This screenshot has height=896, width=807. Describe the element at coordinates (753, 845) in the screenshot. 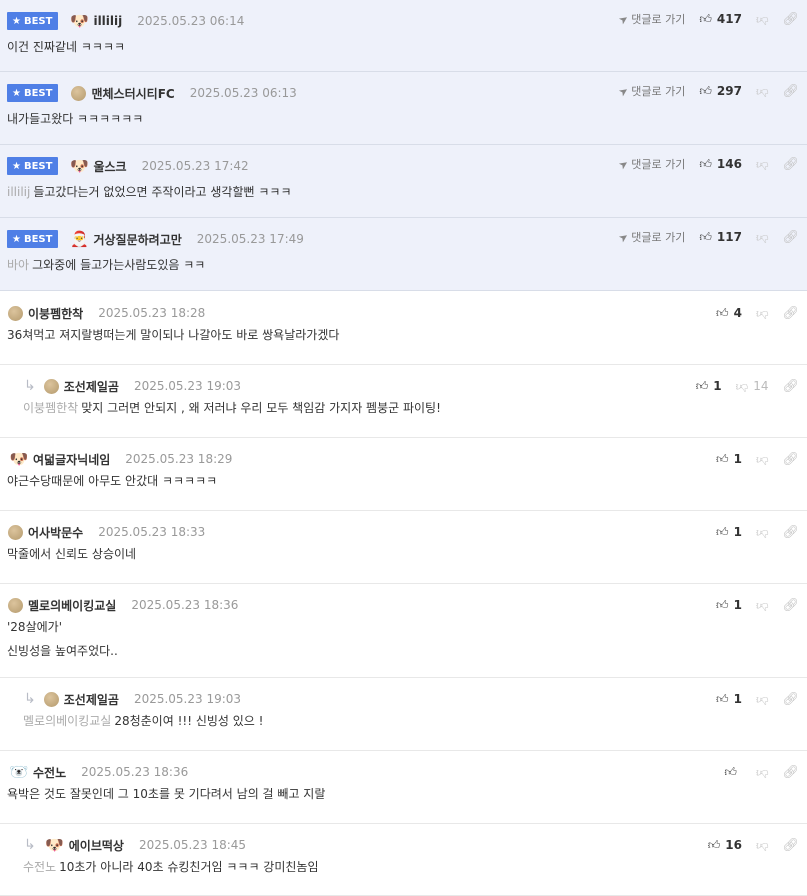

I see `comment-actions: 👍︎ 16 👍︎ 🔗︎` at that location.